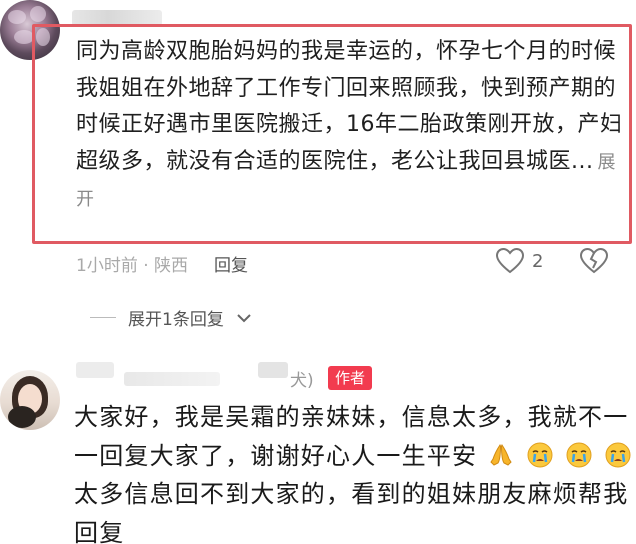 The image size is (636, 544). I want to click on comment-meta: 1小时前 · 陕西 回复, so click(162, 263).